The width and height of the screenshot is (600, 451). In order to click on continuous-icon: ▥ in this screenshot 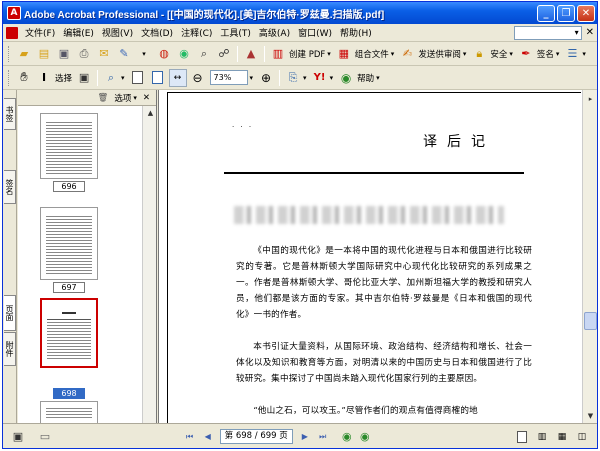, I will do `click(542, 437)`.